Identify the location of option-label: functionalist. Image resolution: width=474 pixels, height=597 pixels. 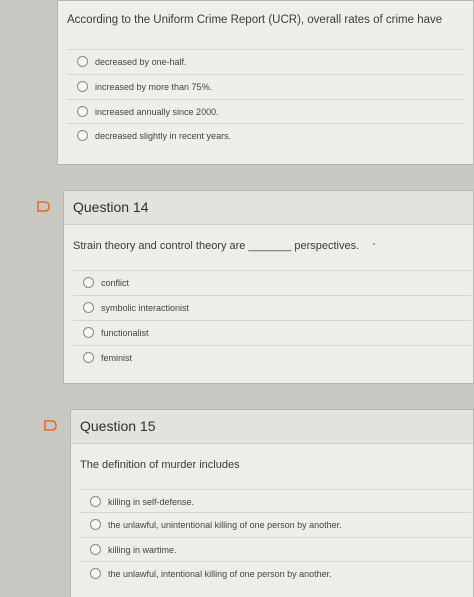
(125, 332).